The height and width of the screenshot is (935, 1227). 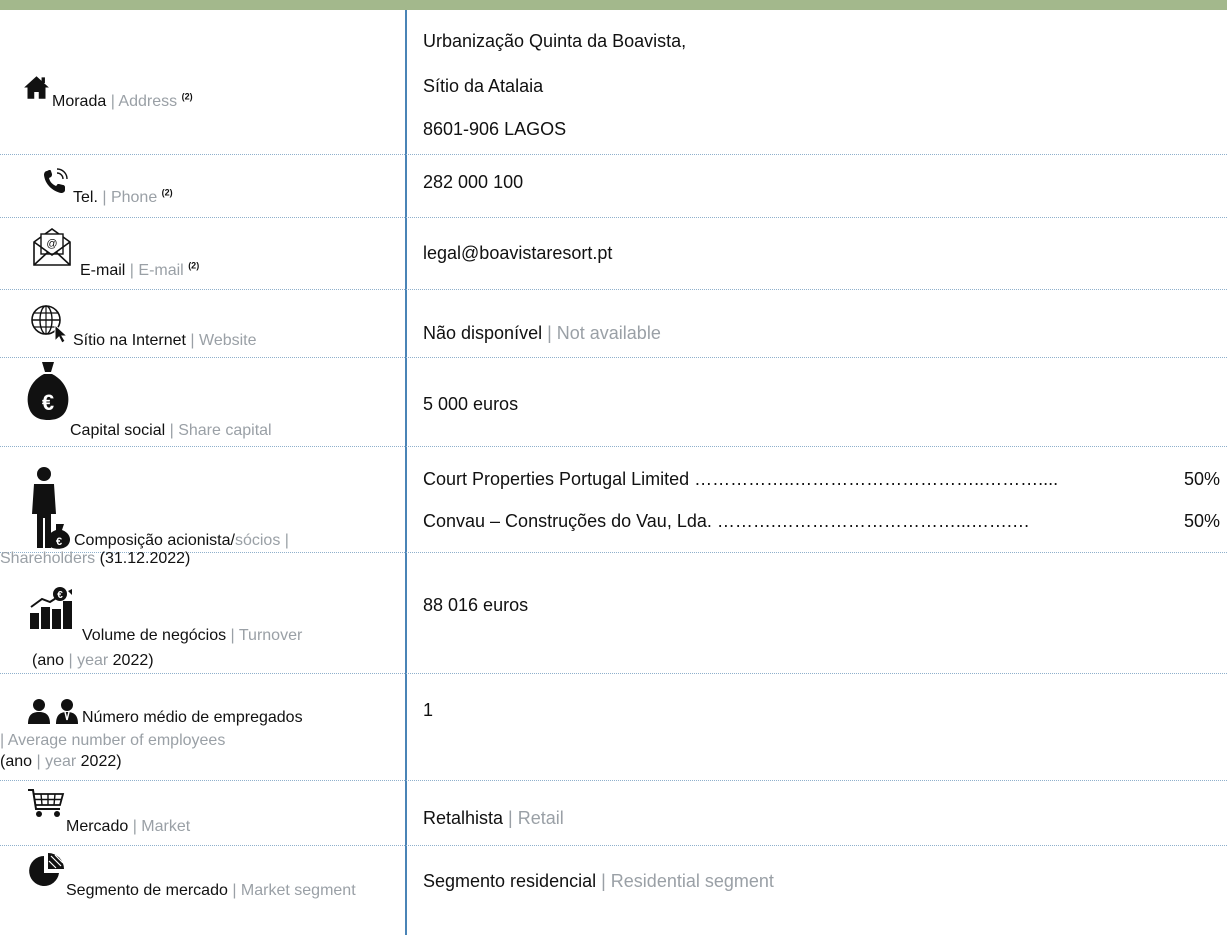 What do you see at coordinates (613, 5) in the screenshot?
I see `header-bar` at bounding box center [613, 5].